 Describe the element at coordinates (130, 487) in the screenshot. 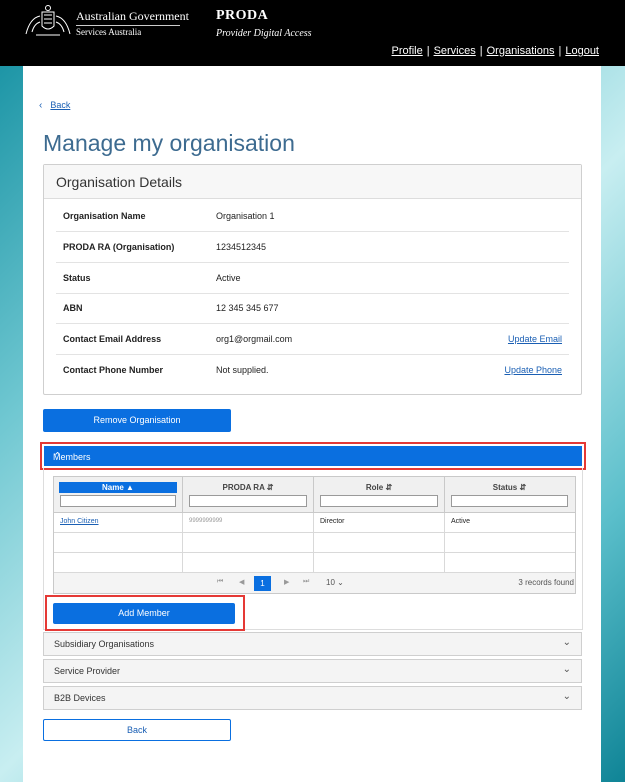

I see `sort-ascending-icon: ▲` at that location.